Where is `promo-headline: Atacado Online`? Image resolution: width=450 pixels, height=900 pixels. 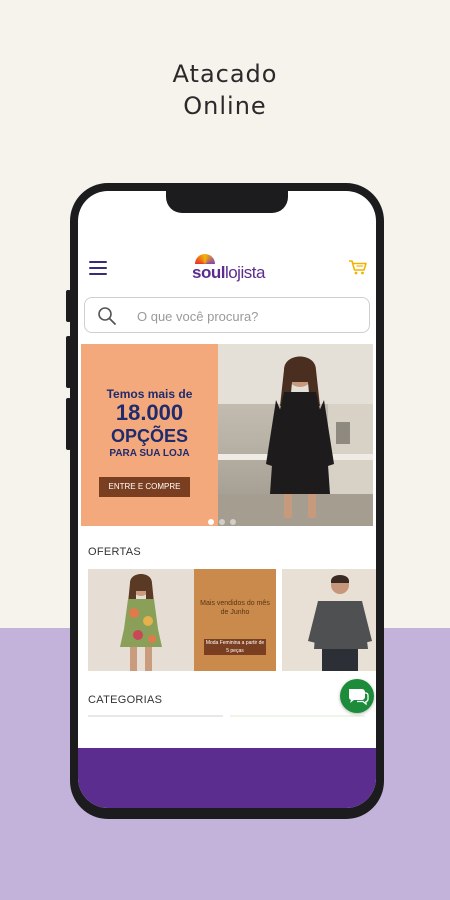
promo-headline: Atacado Online is located at coordinates (225, 90).